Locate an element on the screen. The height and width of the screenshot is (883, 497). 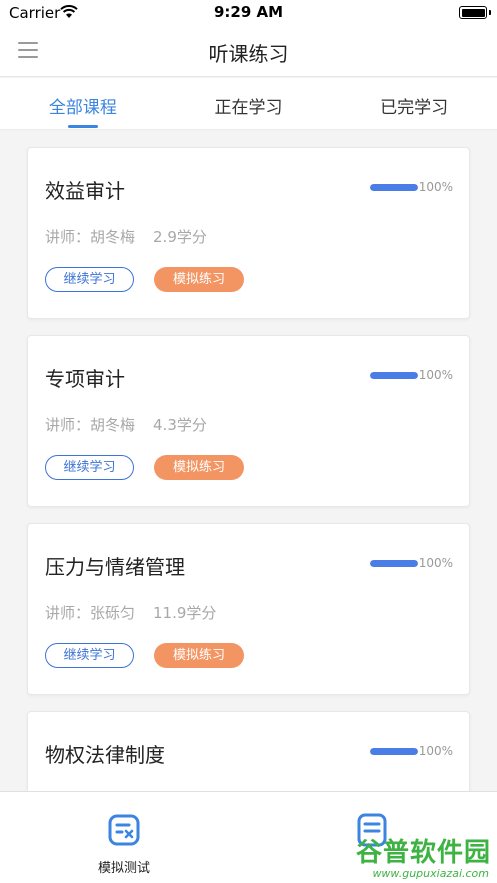
page-title: 听课练习 is located at coordinates (248, 54).